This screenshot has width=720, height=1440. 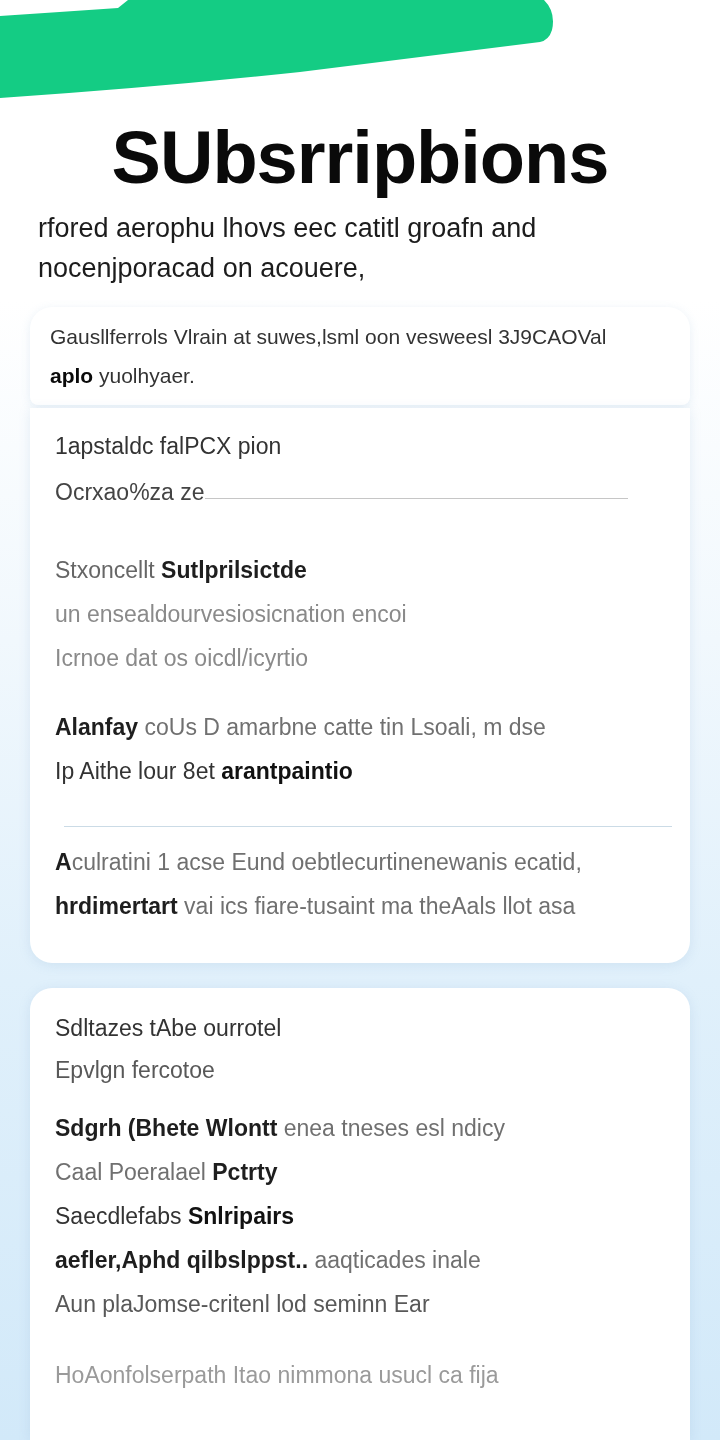 I want to click on body-text: Aculratini 1 acse Eund oebtlecurtinenewanis ecatid,, so click(x=318, y=862).